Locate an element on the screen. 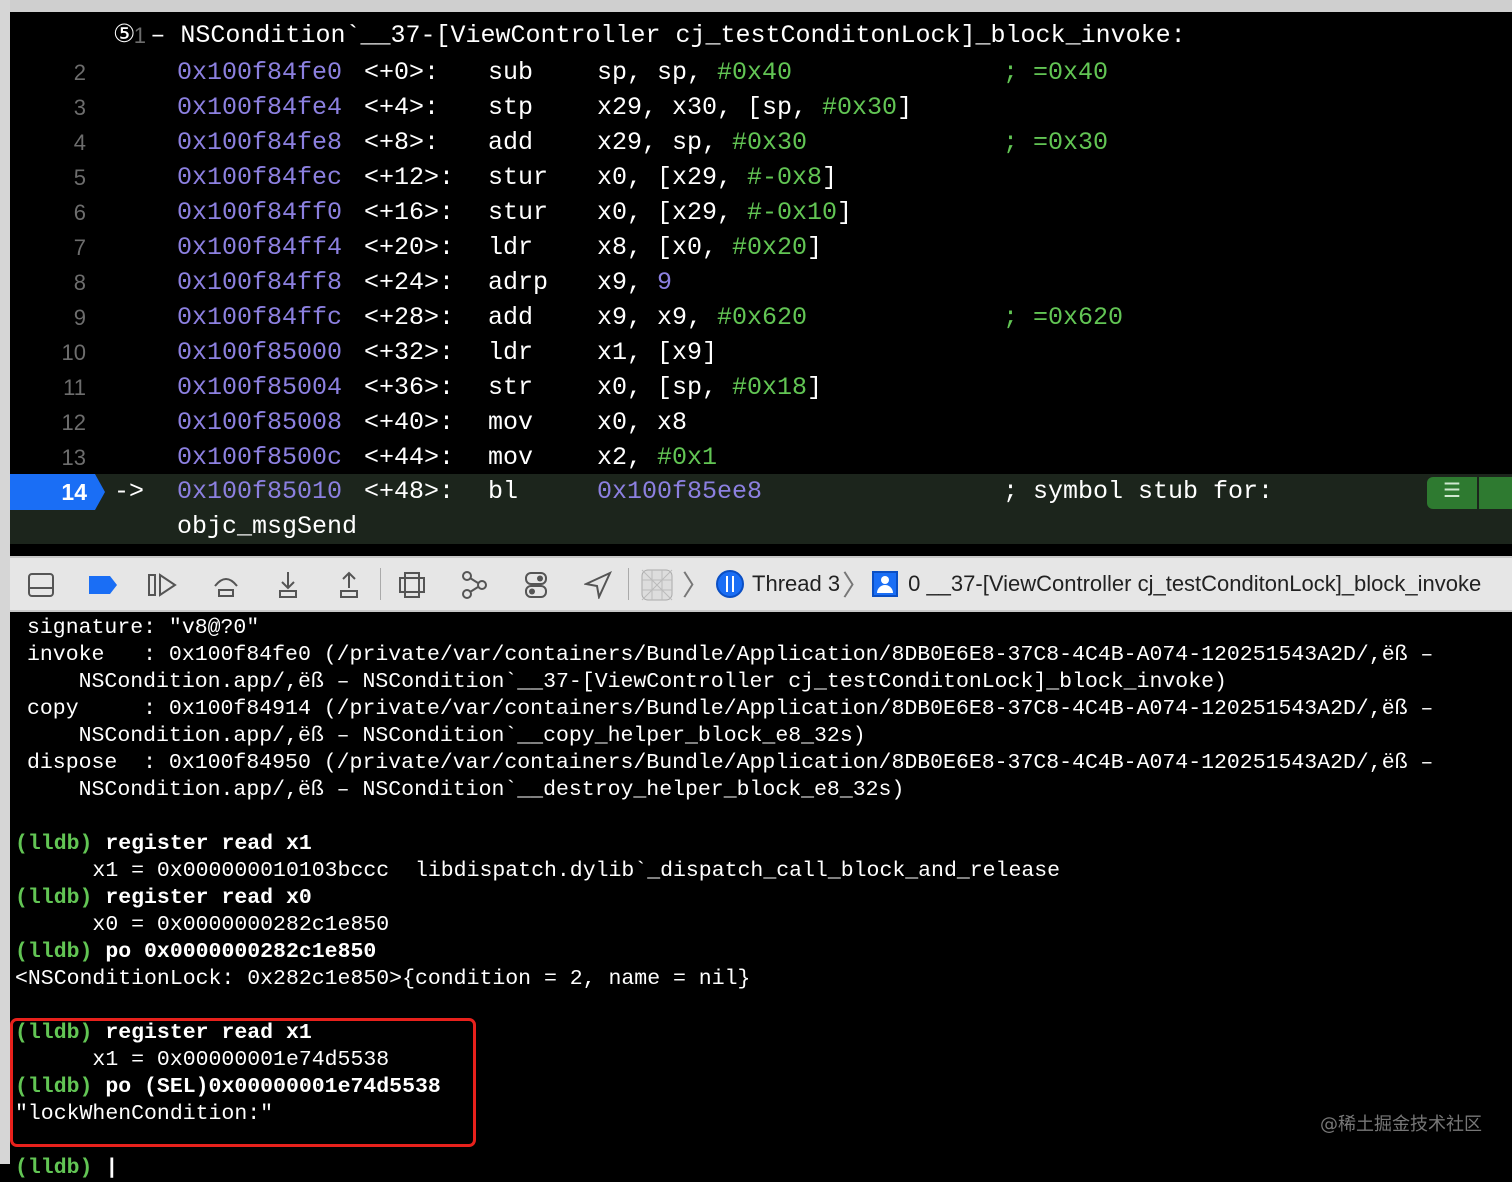  offset: <+36>: is located at coordinates (409, 387).